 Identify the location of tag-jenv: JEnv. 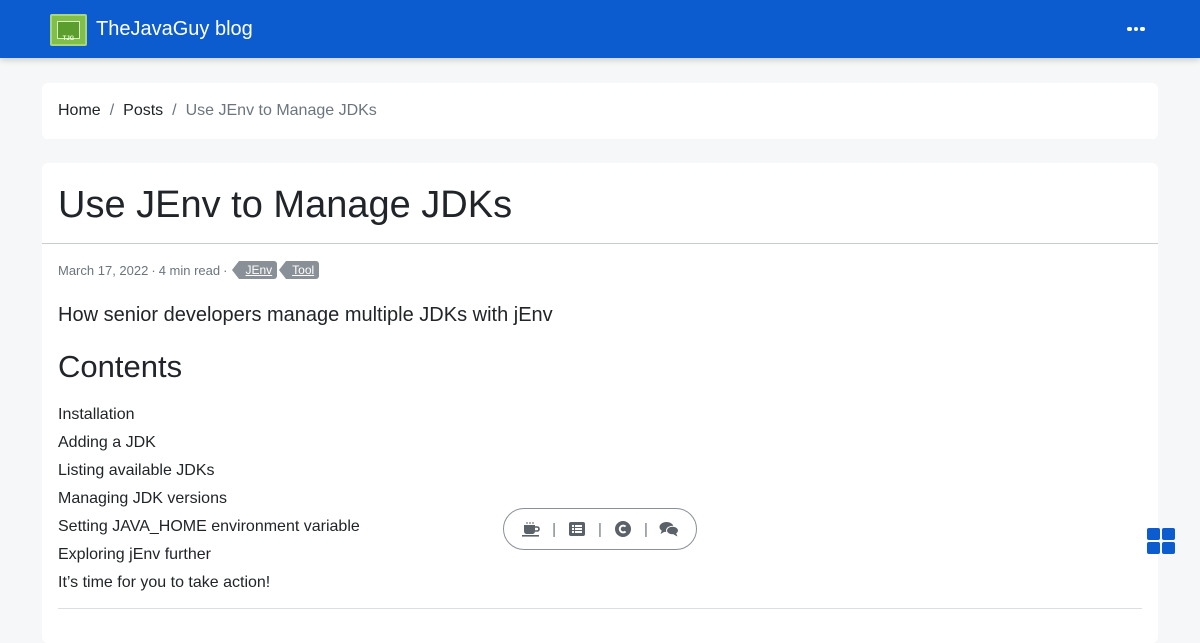
(255, 270).